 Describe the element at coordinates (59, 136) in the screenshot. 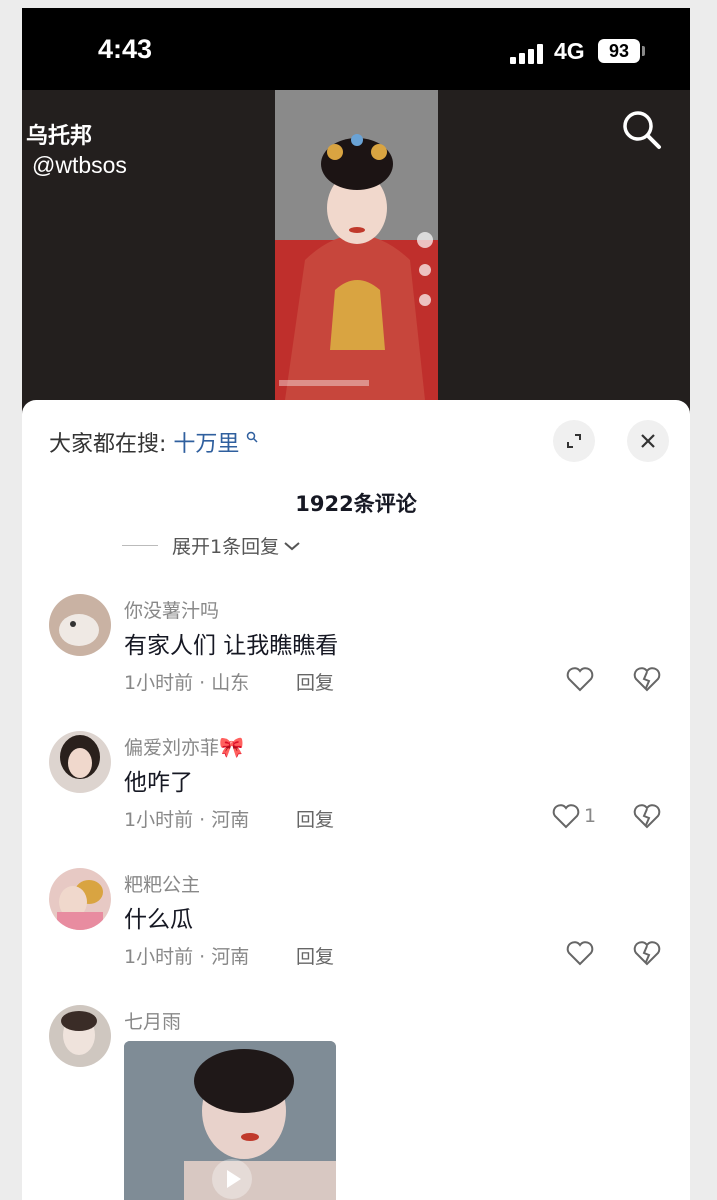

I see `watermark-name: 乌托邦` at that location.